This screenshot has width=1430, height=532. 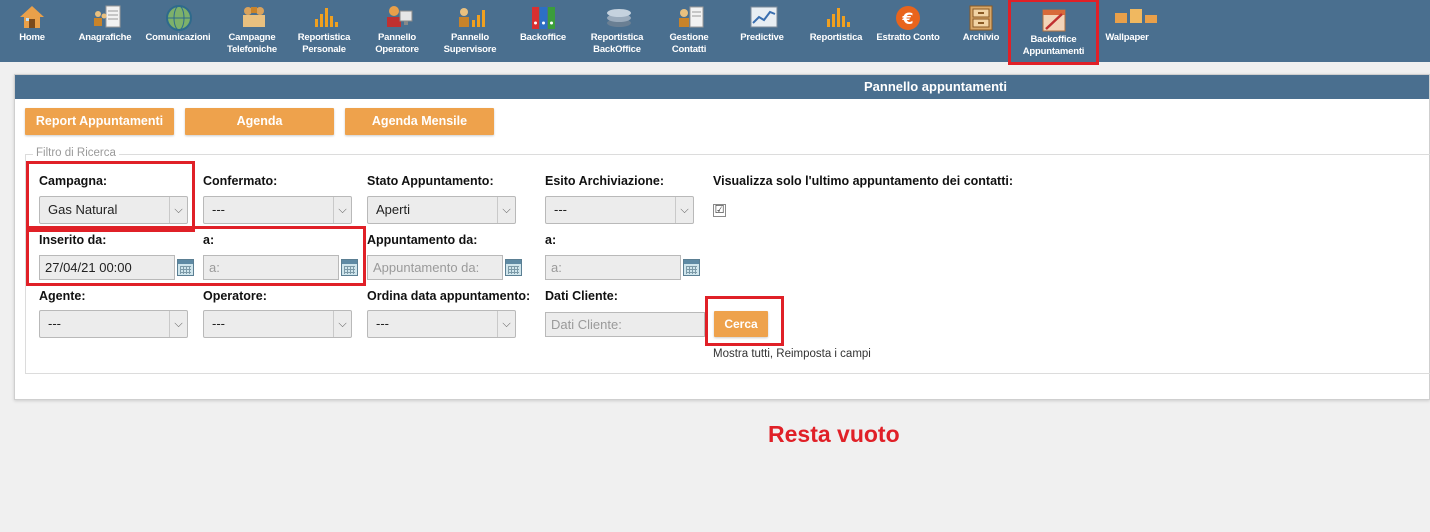 I want to click on agenda-button: Agenda, so click(x=259, y=121).